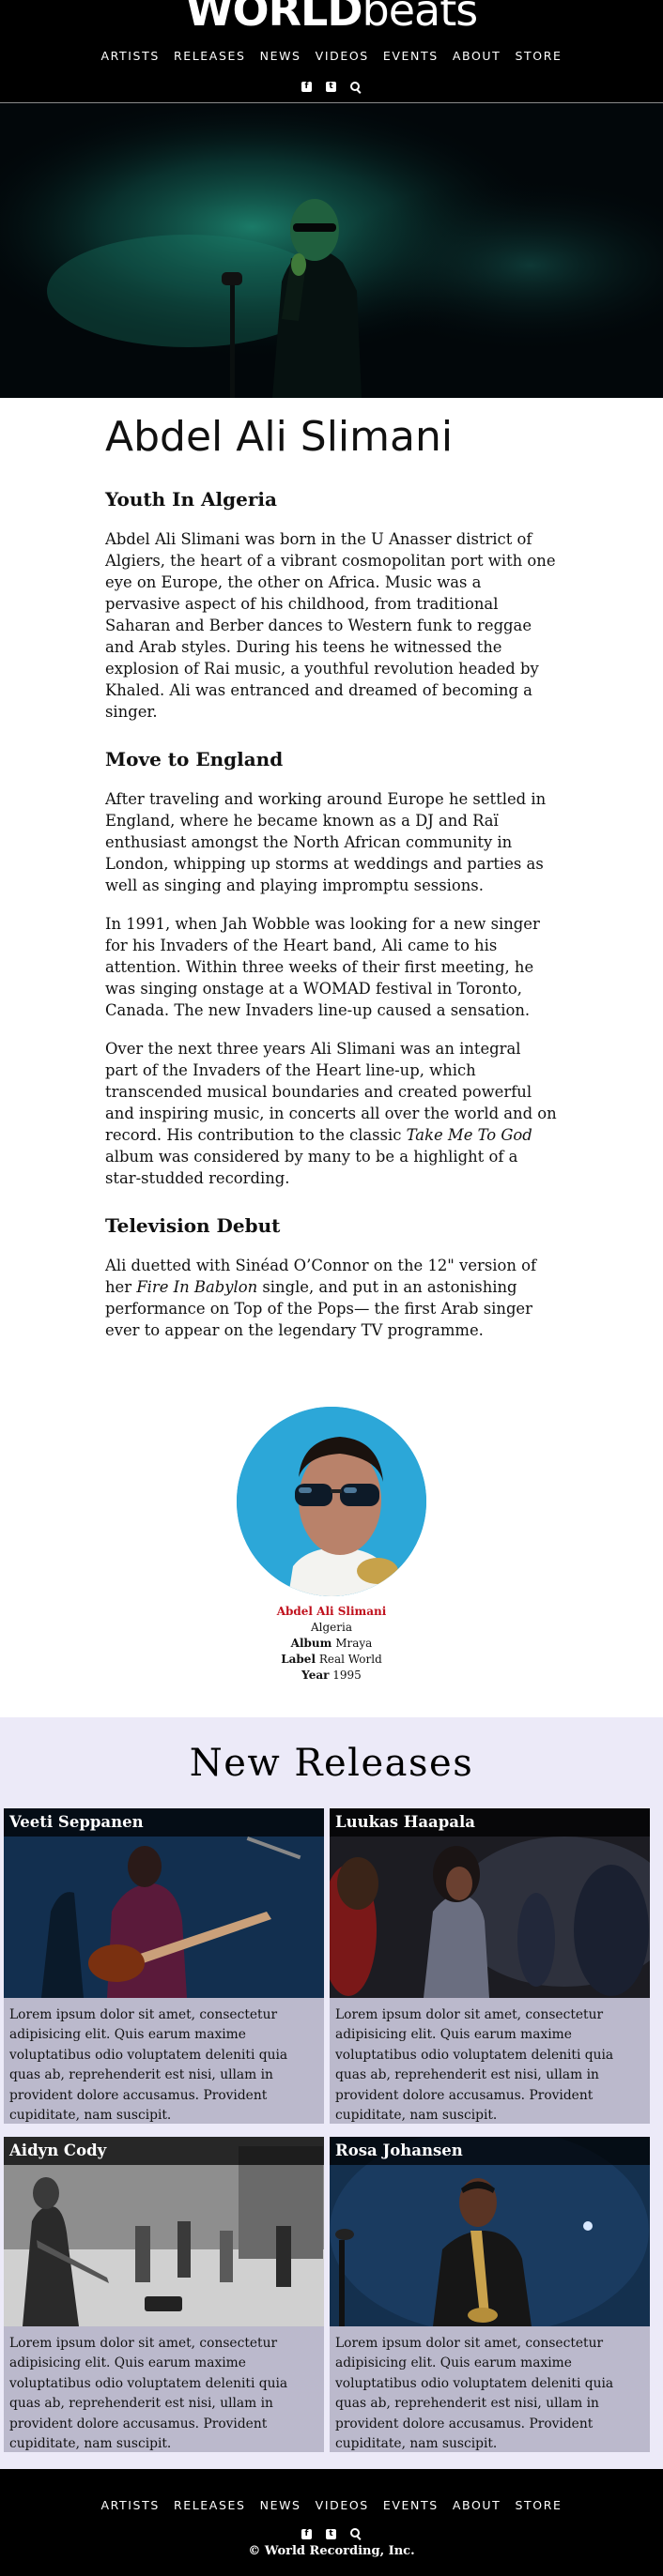 The image size is (663, 2576). I want to click on release-photo: Luukas Haapala, so click(490, 1902).